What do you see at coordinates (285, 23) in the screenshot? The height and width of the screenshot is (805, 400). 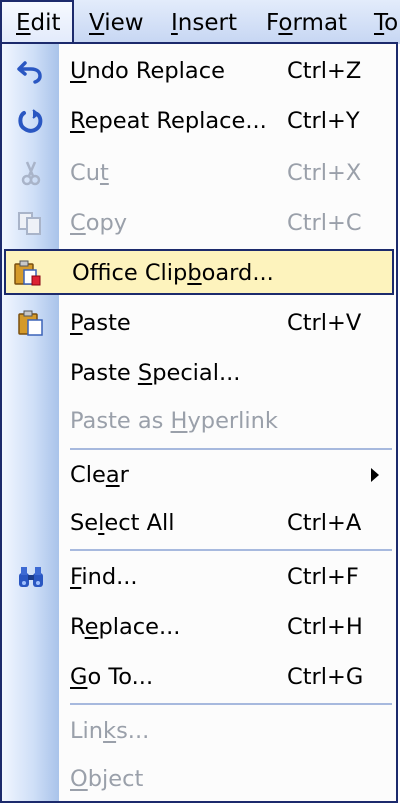 I see `menu-format-accel: o` at bounding box center [285, 23].